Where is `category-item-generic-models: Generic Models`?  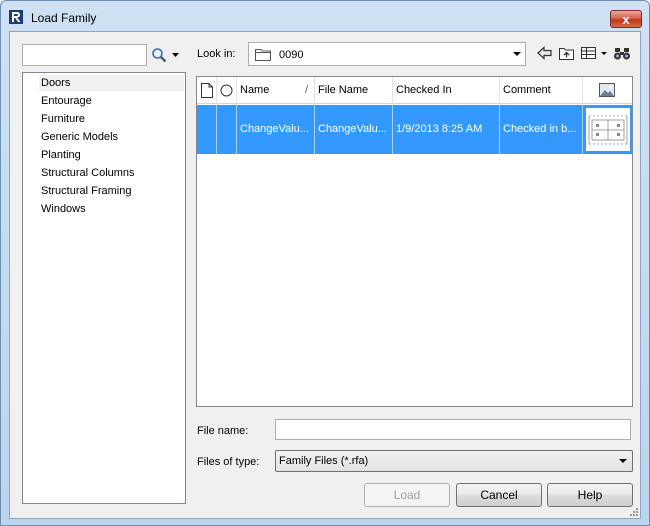
category-item-generic-models: Generic Models is located at coordinates (111, 137).